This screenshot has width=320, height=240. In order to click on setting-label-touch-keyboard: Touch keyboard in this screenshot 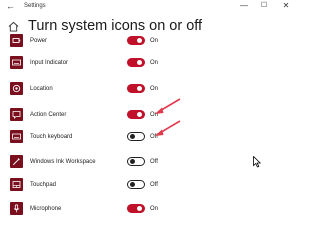, I will do `click(51, 137)`.